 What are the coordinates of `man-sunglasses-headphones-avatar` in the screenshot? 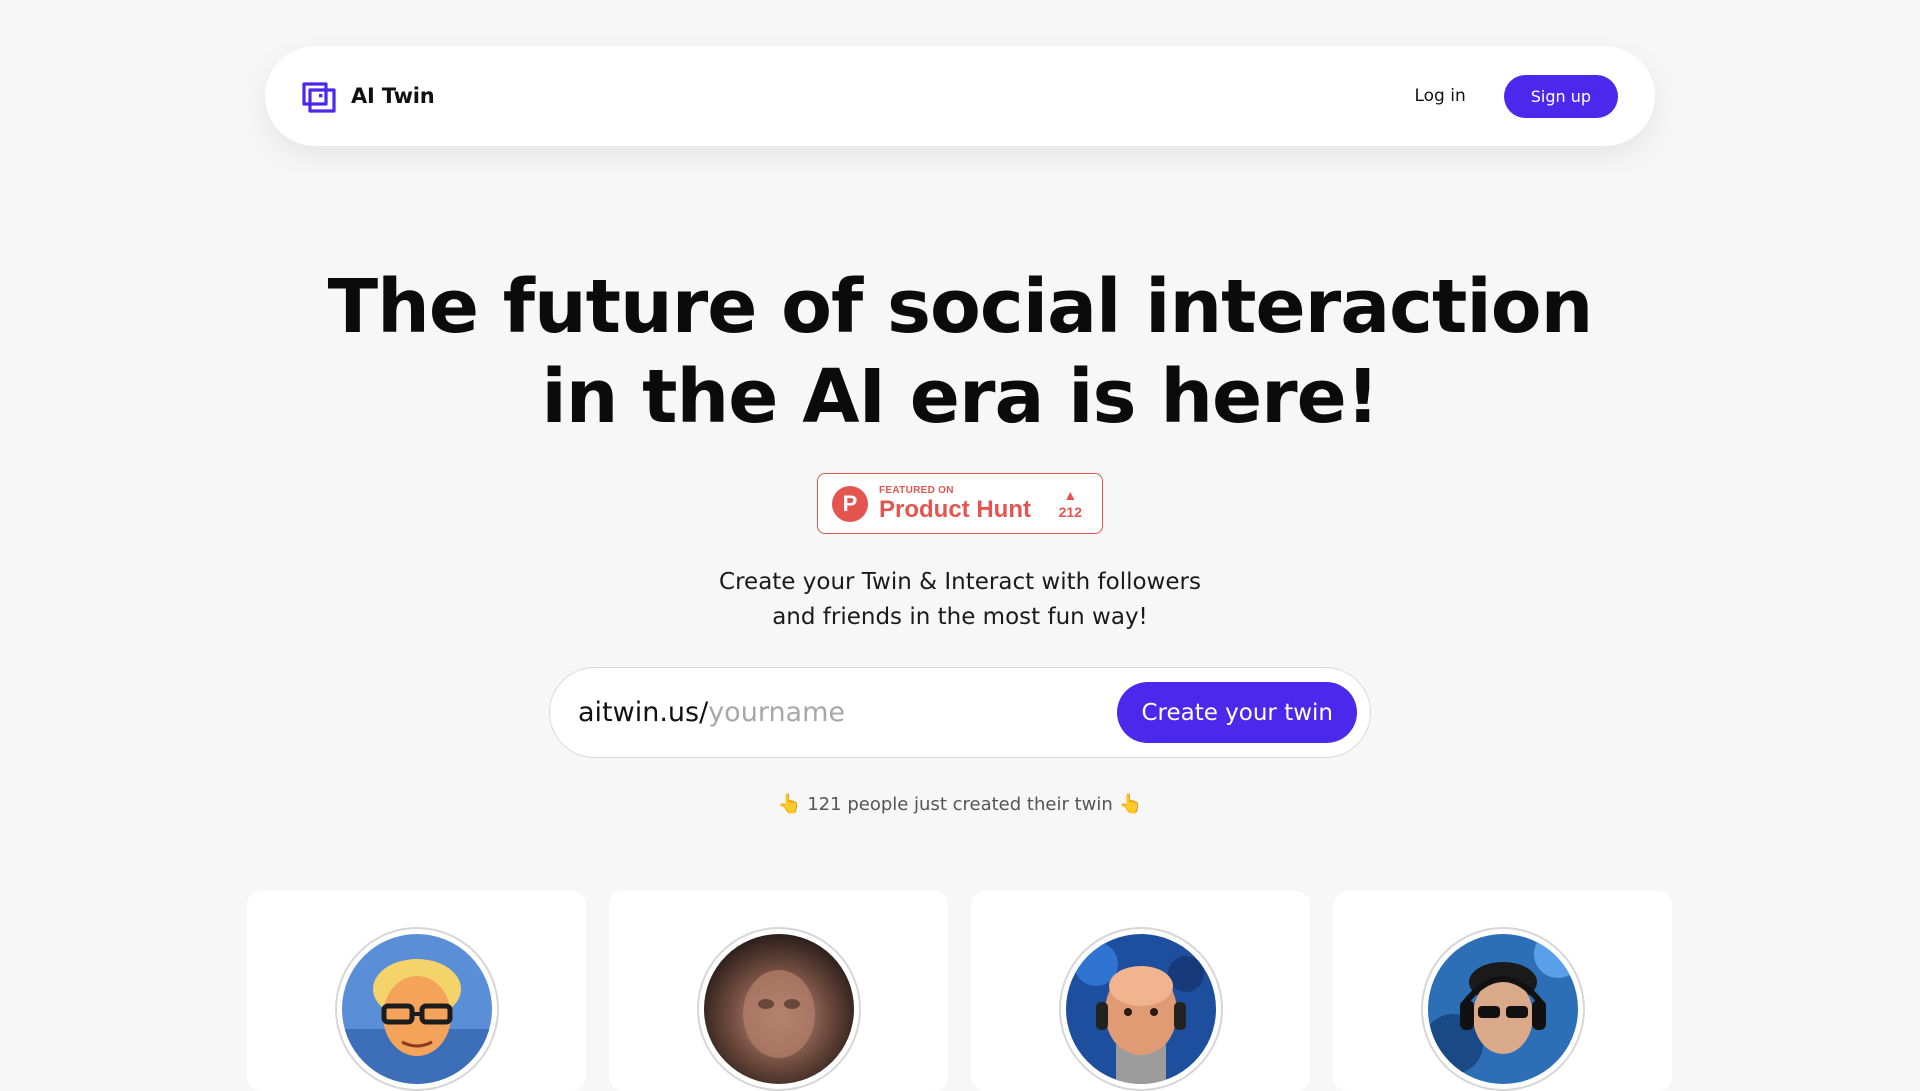 It's located at (1502, 1009).